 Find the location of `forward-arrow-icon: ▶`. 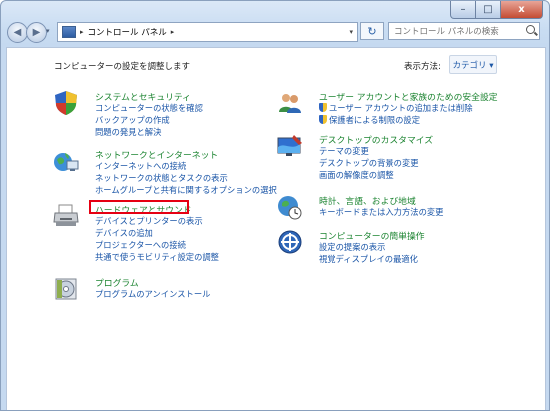

forward-arrow-icon: ▶ is located at coordinates (36, 32).